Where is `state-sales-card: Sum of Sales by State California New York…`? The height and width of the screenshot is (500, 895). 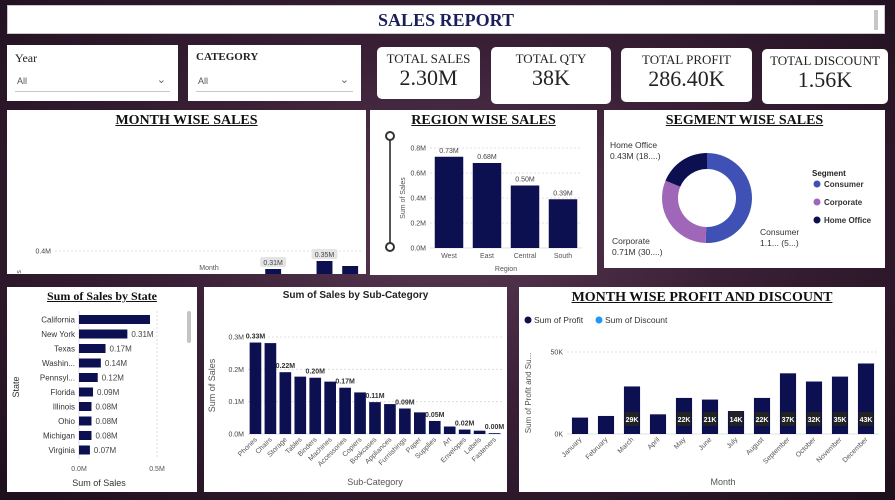 state-sales-card: Sum of Sales by State California New York… is located at coordinates (102, 389).